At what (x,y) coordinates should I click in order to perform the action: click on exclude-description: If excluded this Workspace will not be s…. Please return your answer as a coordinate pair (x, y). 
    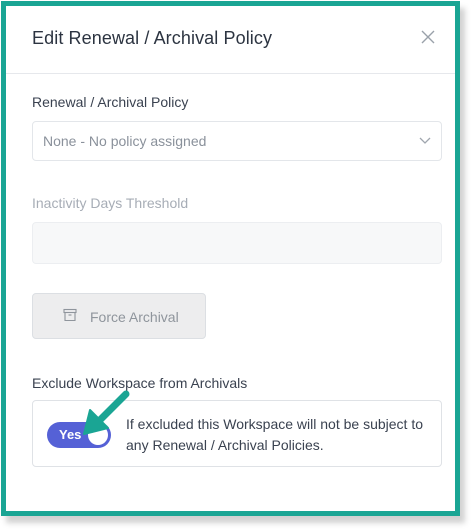
    Looking at the image, I should click on (275, 434).